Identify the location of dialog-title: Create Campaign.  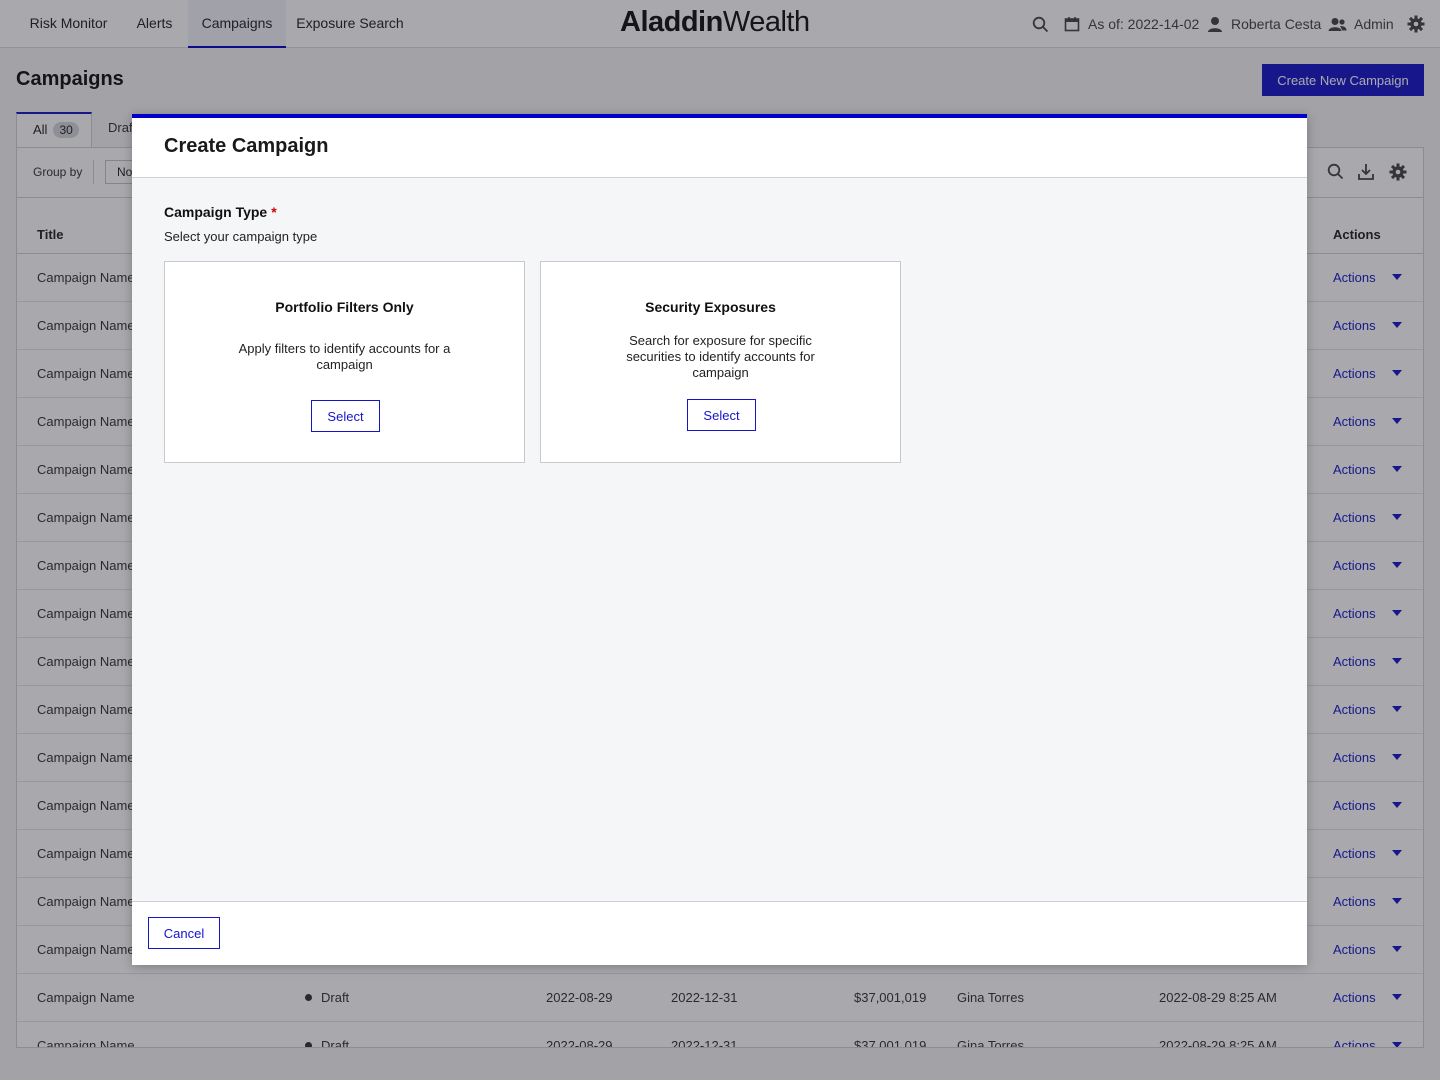
(246, 146).